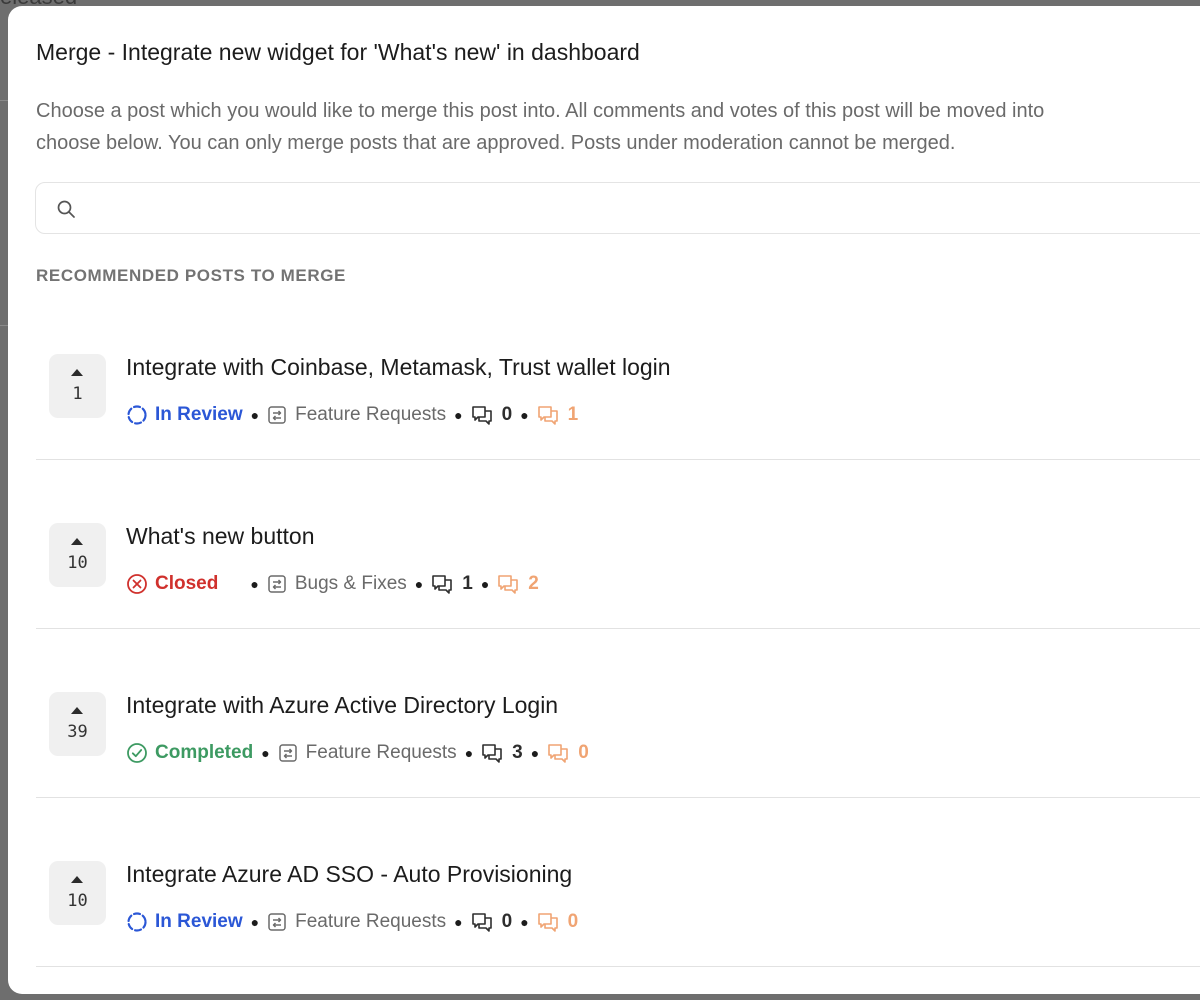  What do you see at coordinates (517, 752) in the screenshot?
I see `comment-count-value: 3` at bounding box center [517, 752].